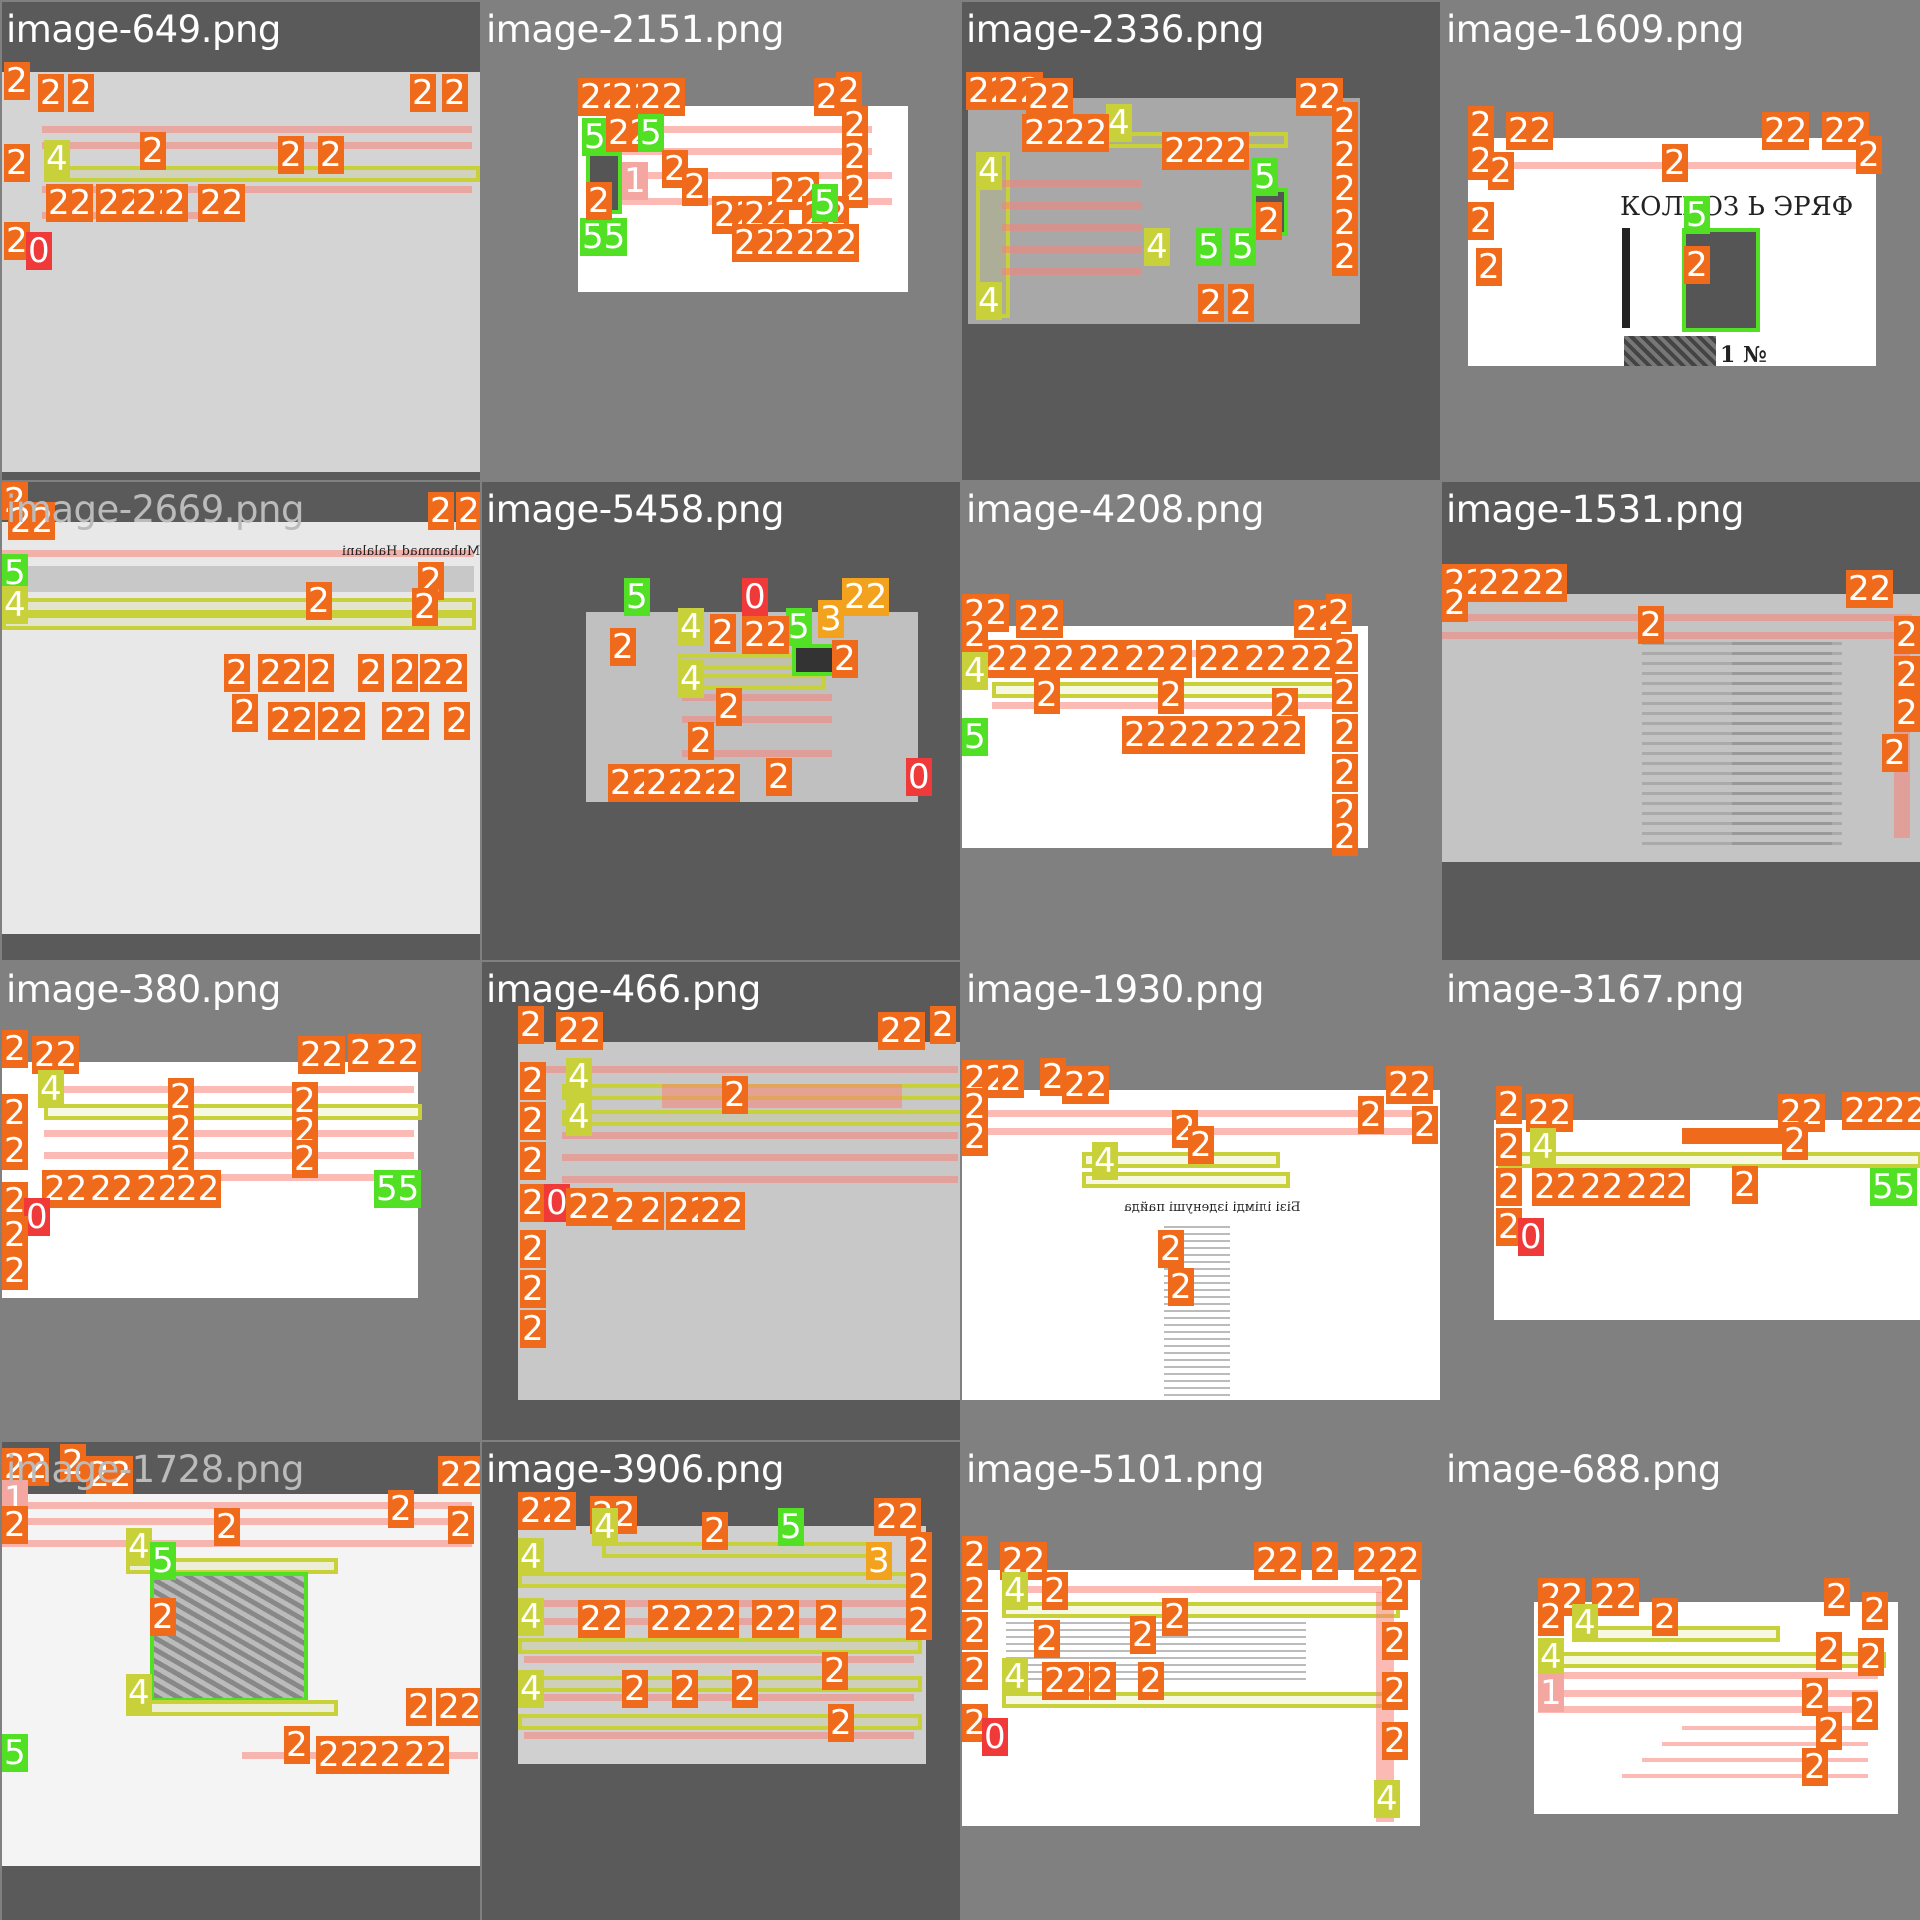 This screenshot has width=1920, height=1920. I want to click on annotation-label: 1, so click(635, 181).